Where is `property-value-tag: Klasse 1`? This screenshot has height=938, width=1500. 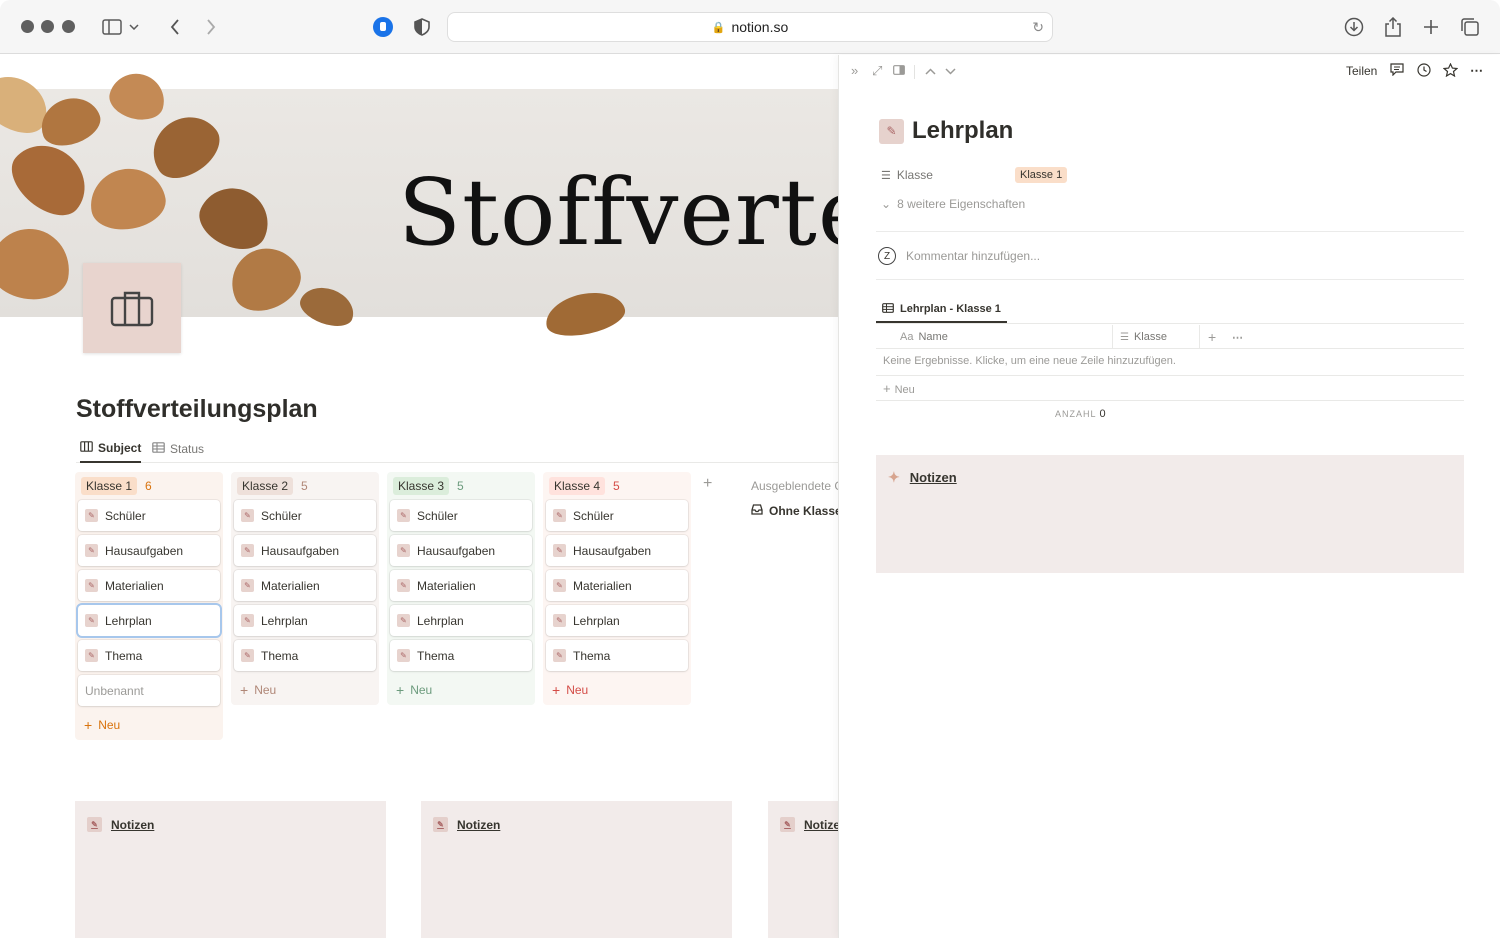 property-value-tag: Klasse 1 is located at coordinates (1041, 175).